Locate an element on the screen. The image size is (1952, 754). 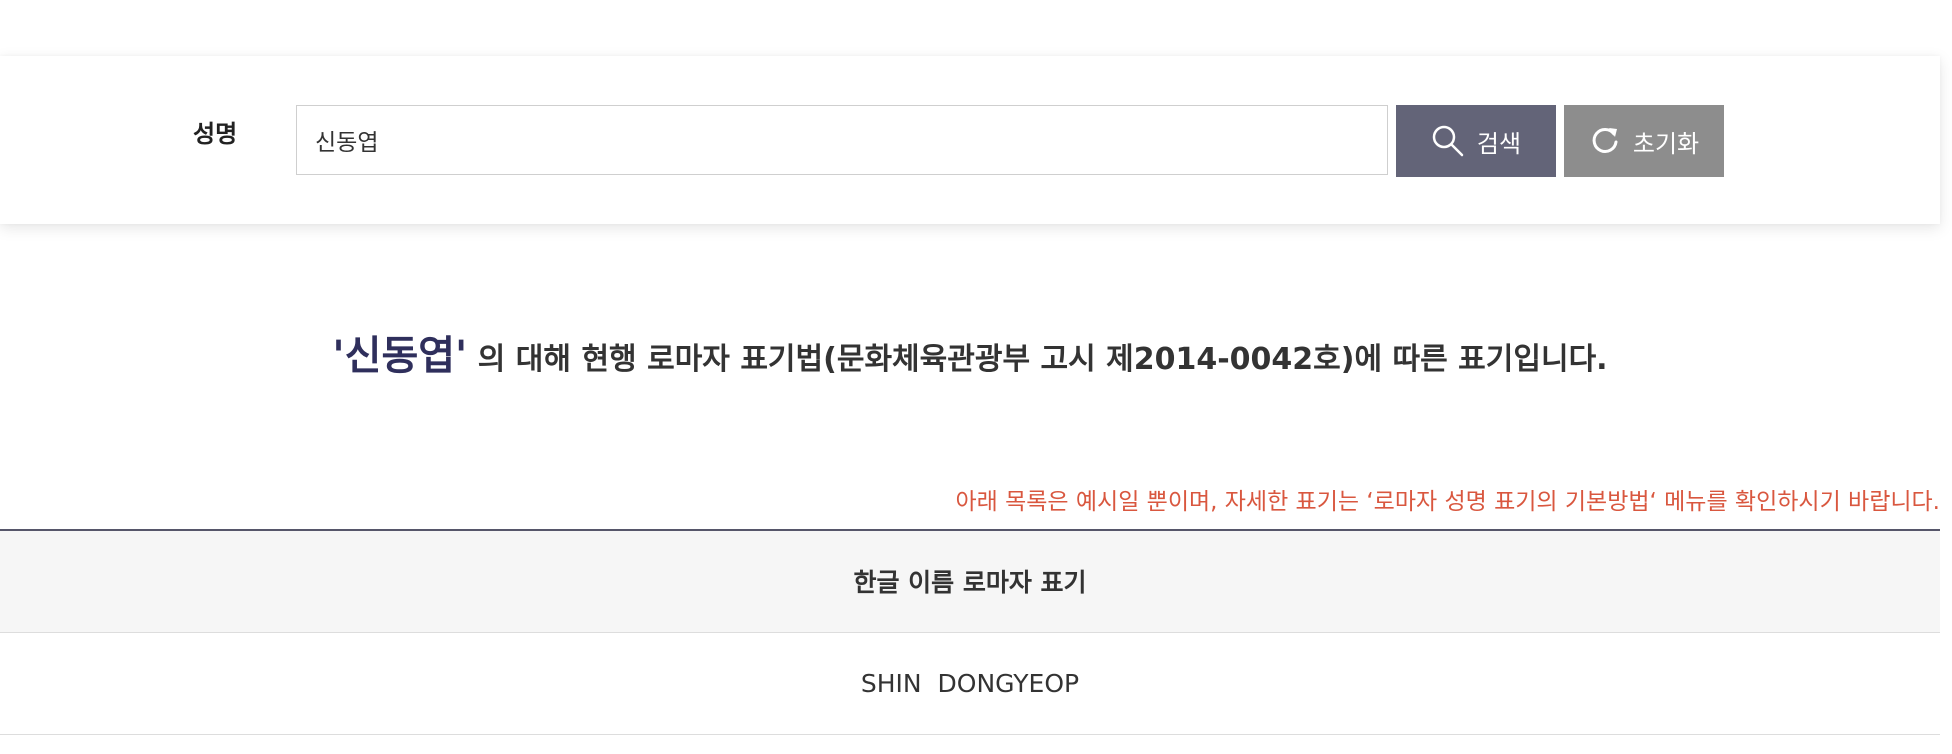
romanized-name-cell: SHIN DONGYEOP is located at coordinates (970, 683).